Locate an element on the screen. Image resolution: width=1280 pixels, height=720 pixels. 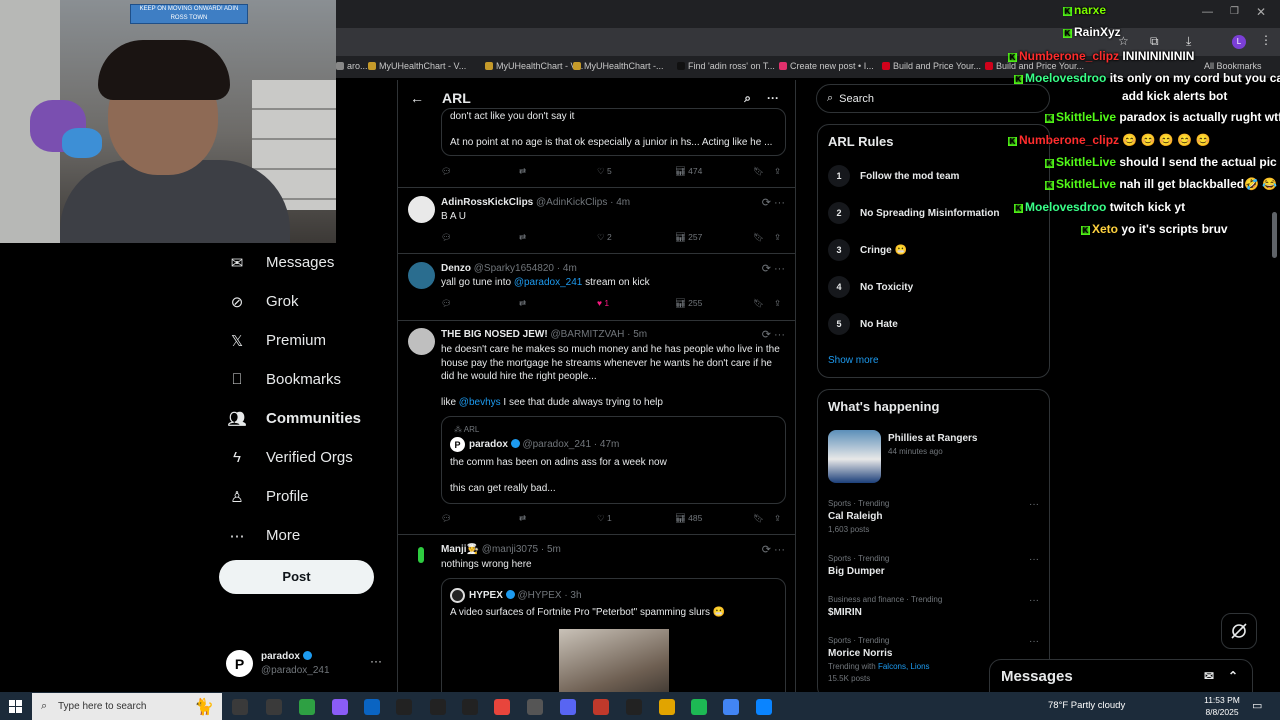
nvidia-icon is located at coordinates (307, 707).